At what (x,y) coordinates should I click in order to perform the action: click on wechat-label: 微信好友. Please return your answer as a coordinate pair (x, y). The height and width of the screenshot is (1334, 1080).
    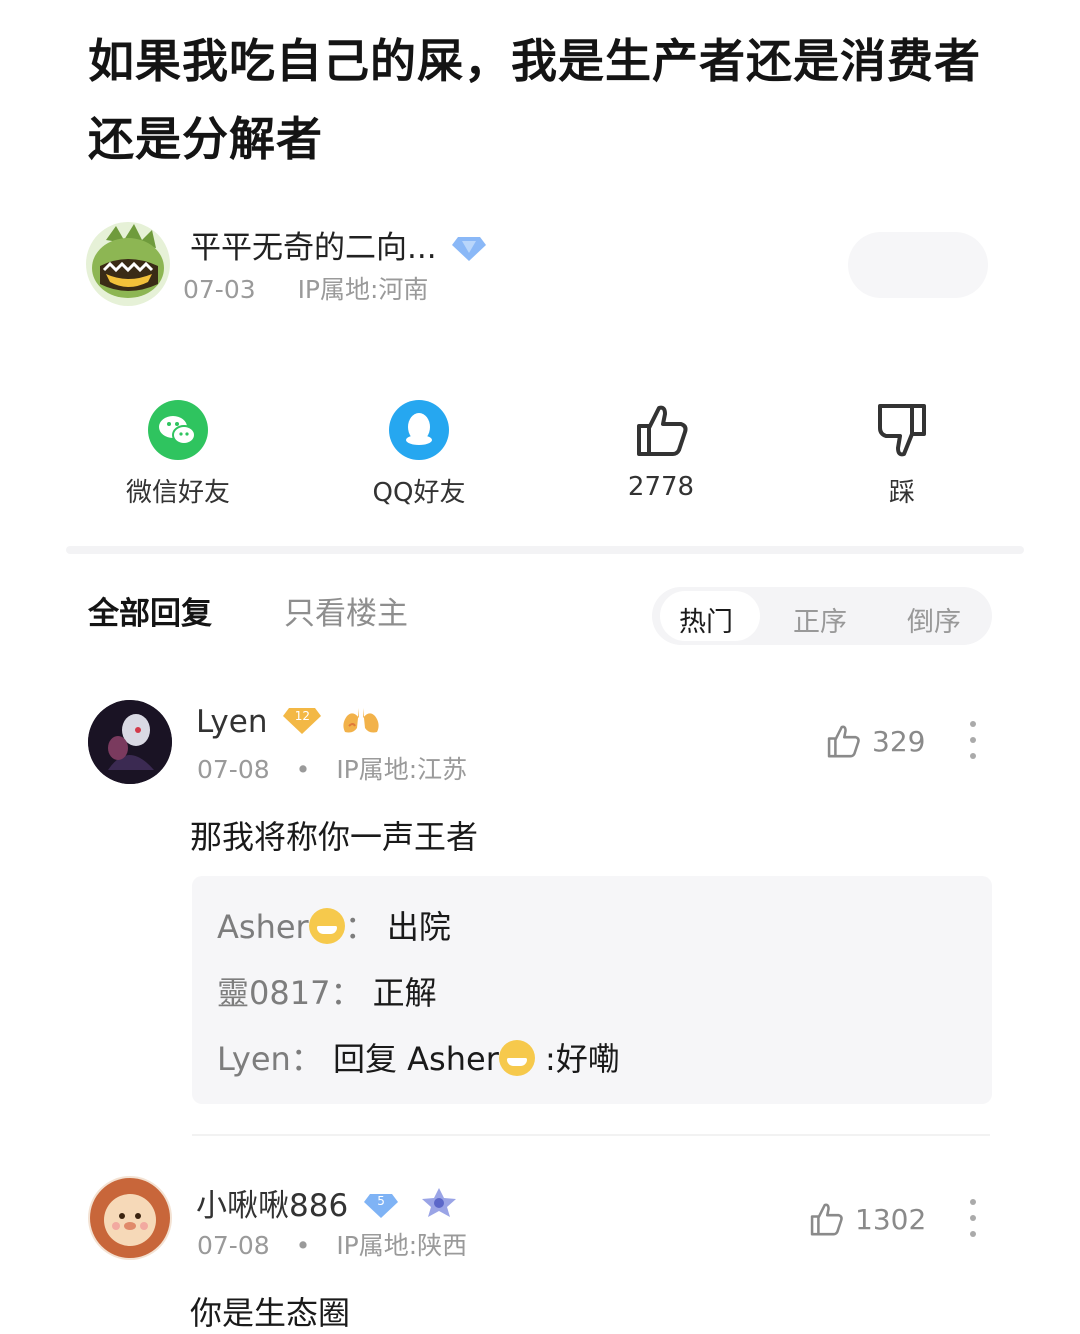
    Looking at the image, I should click on (177, 493).